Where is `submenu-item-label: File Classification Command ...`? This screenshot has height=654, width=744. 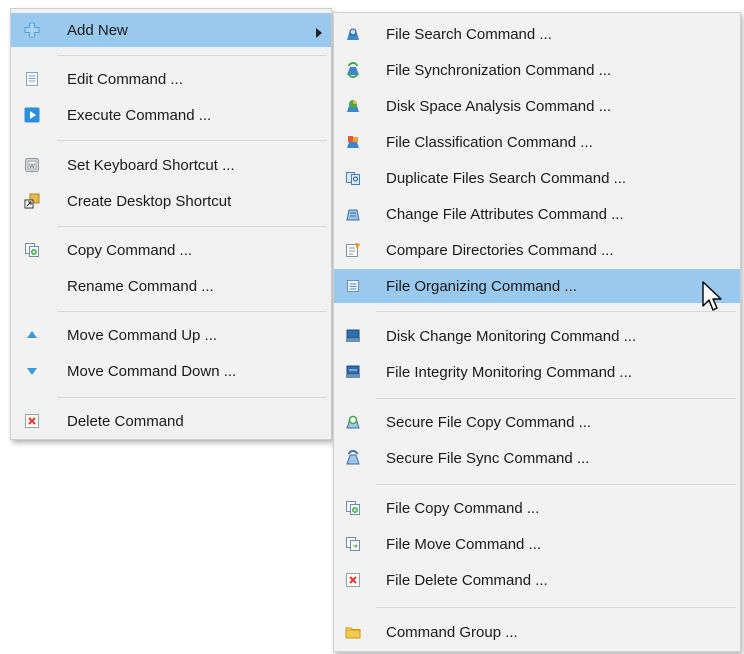
submenu-item-label: File Classification Command ... is located at coordinates (489, 142).